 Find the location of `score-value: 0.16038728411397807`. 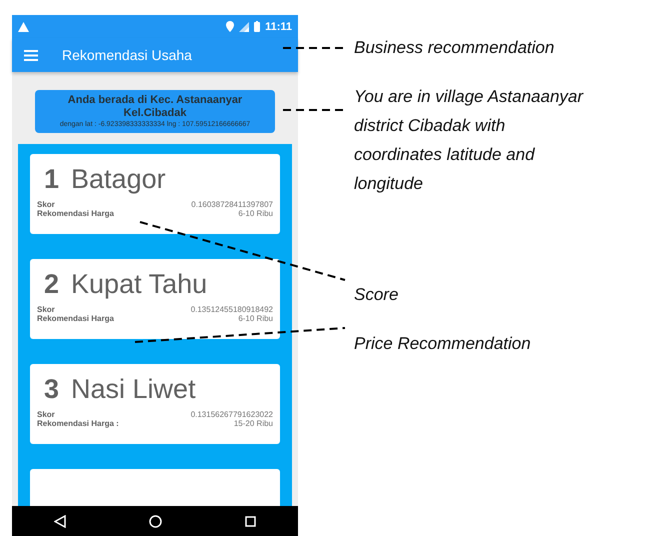

score-value: 0.16038728411397807 is located at coordinates (232, 204).